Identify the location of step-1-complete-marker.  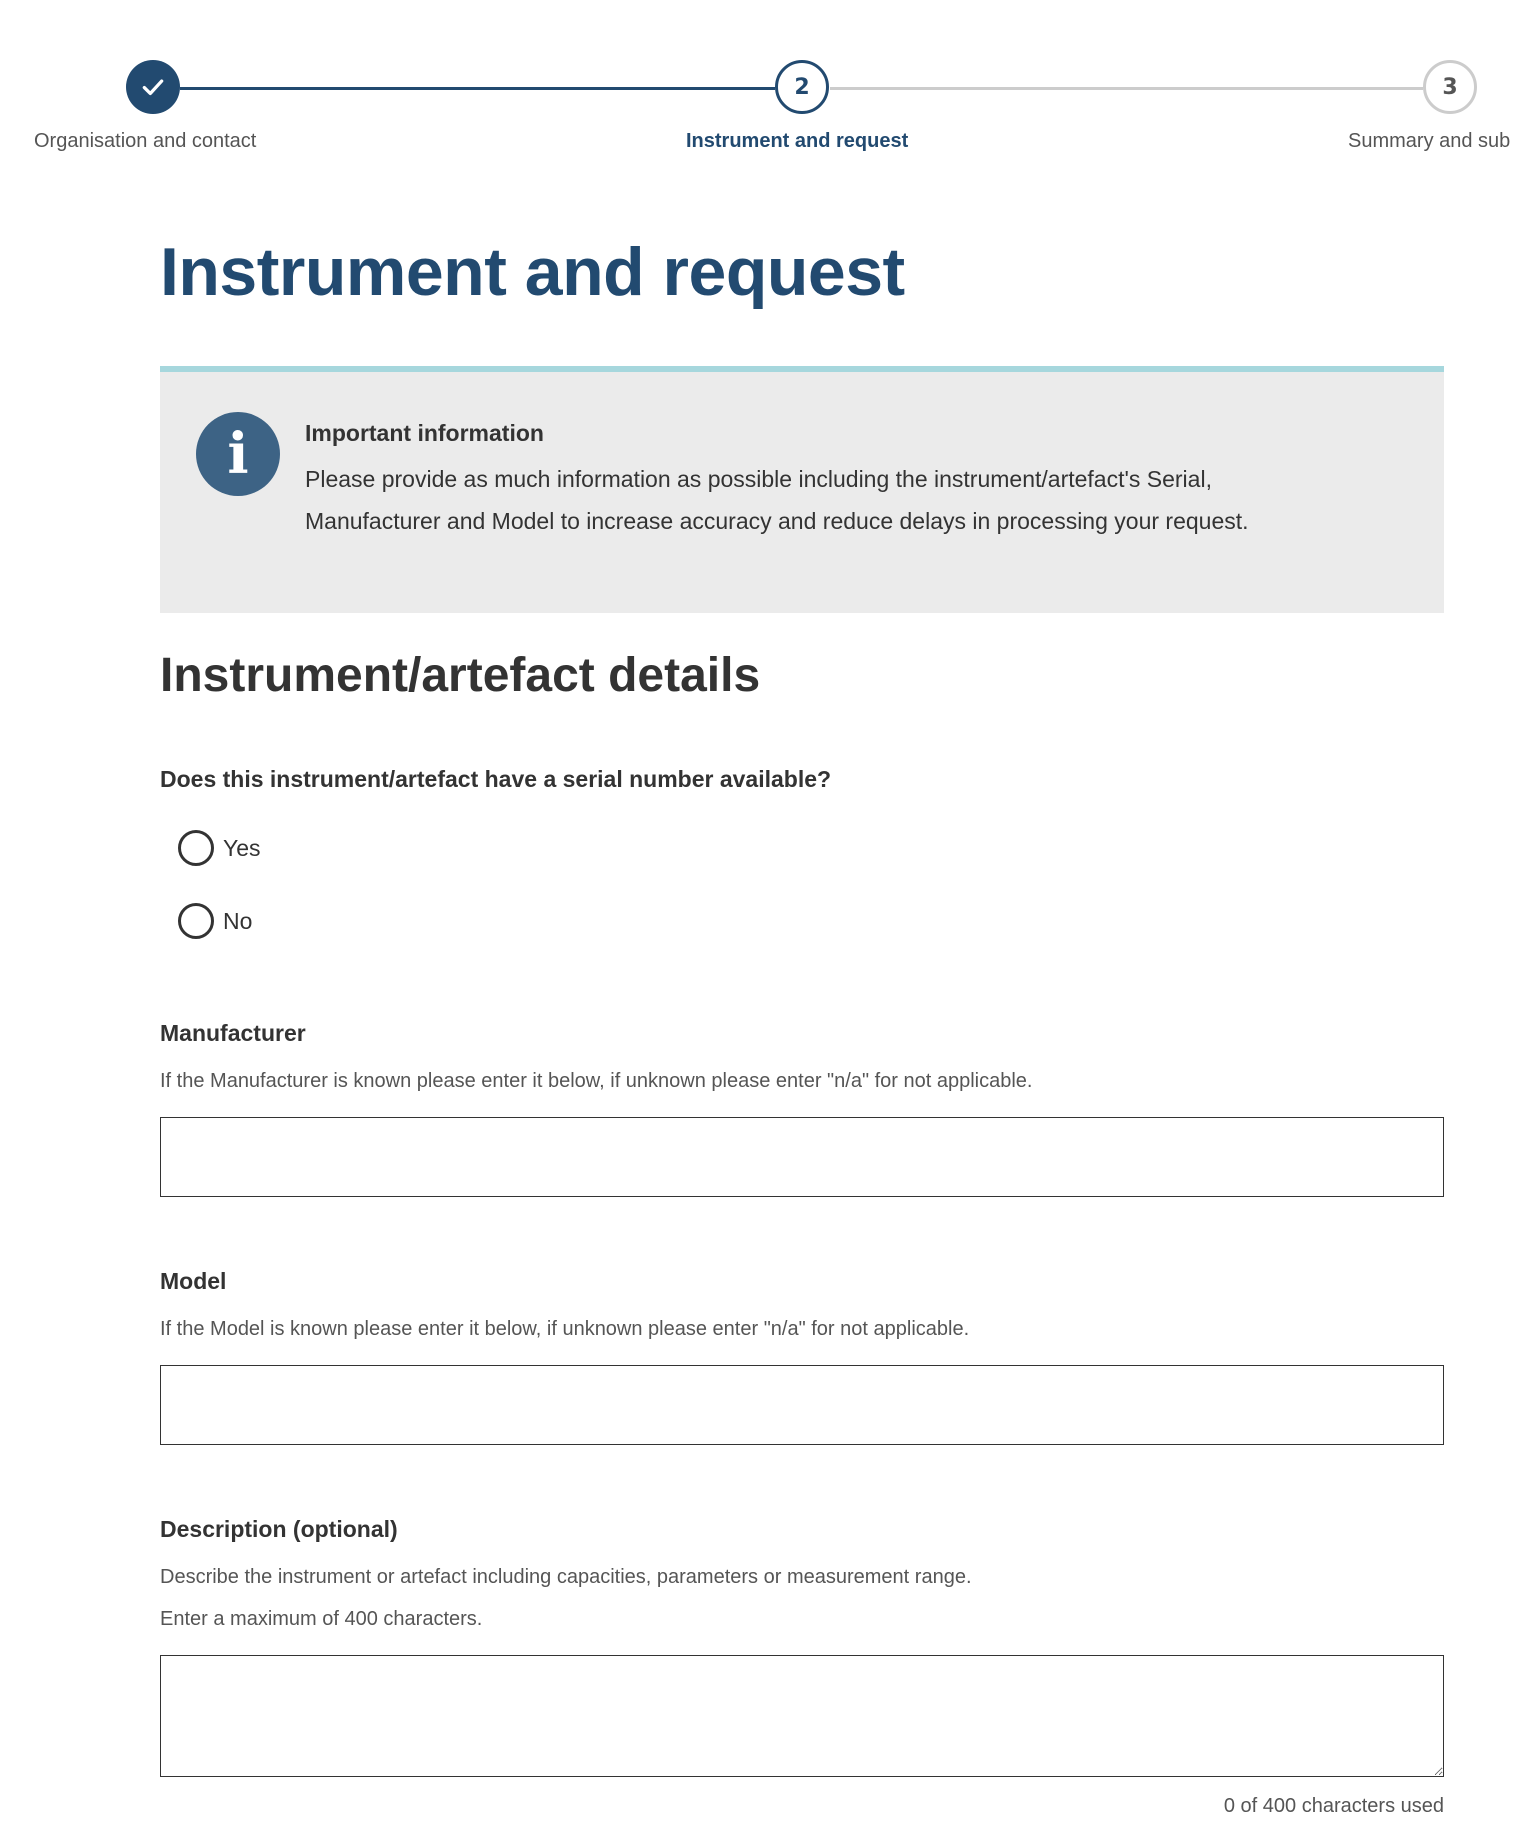
(153, 87).